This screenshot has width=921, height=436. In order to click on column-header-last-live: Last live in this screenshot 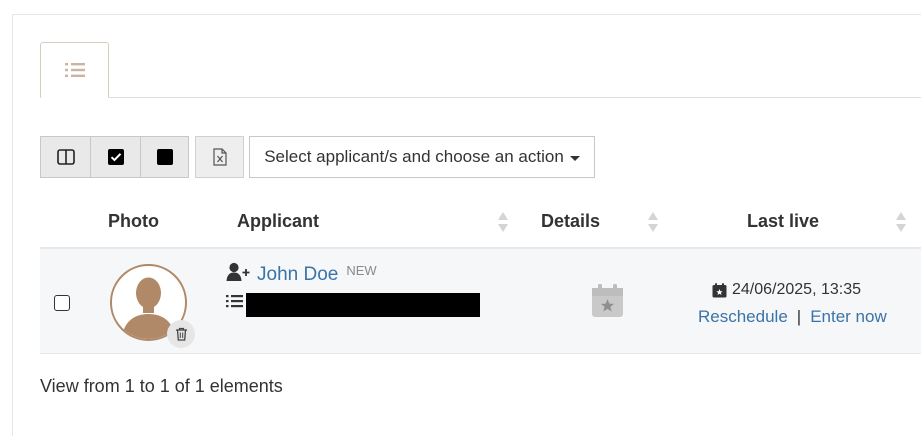, I will do `click(783, 221)`.